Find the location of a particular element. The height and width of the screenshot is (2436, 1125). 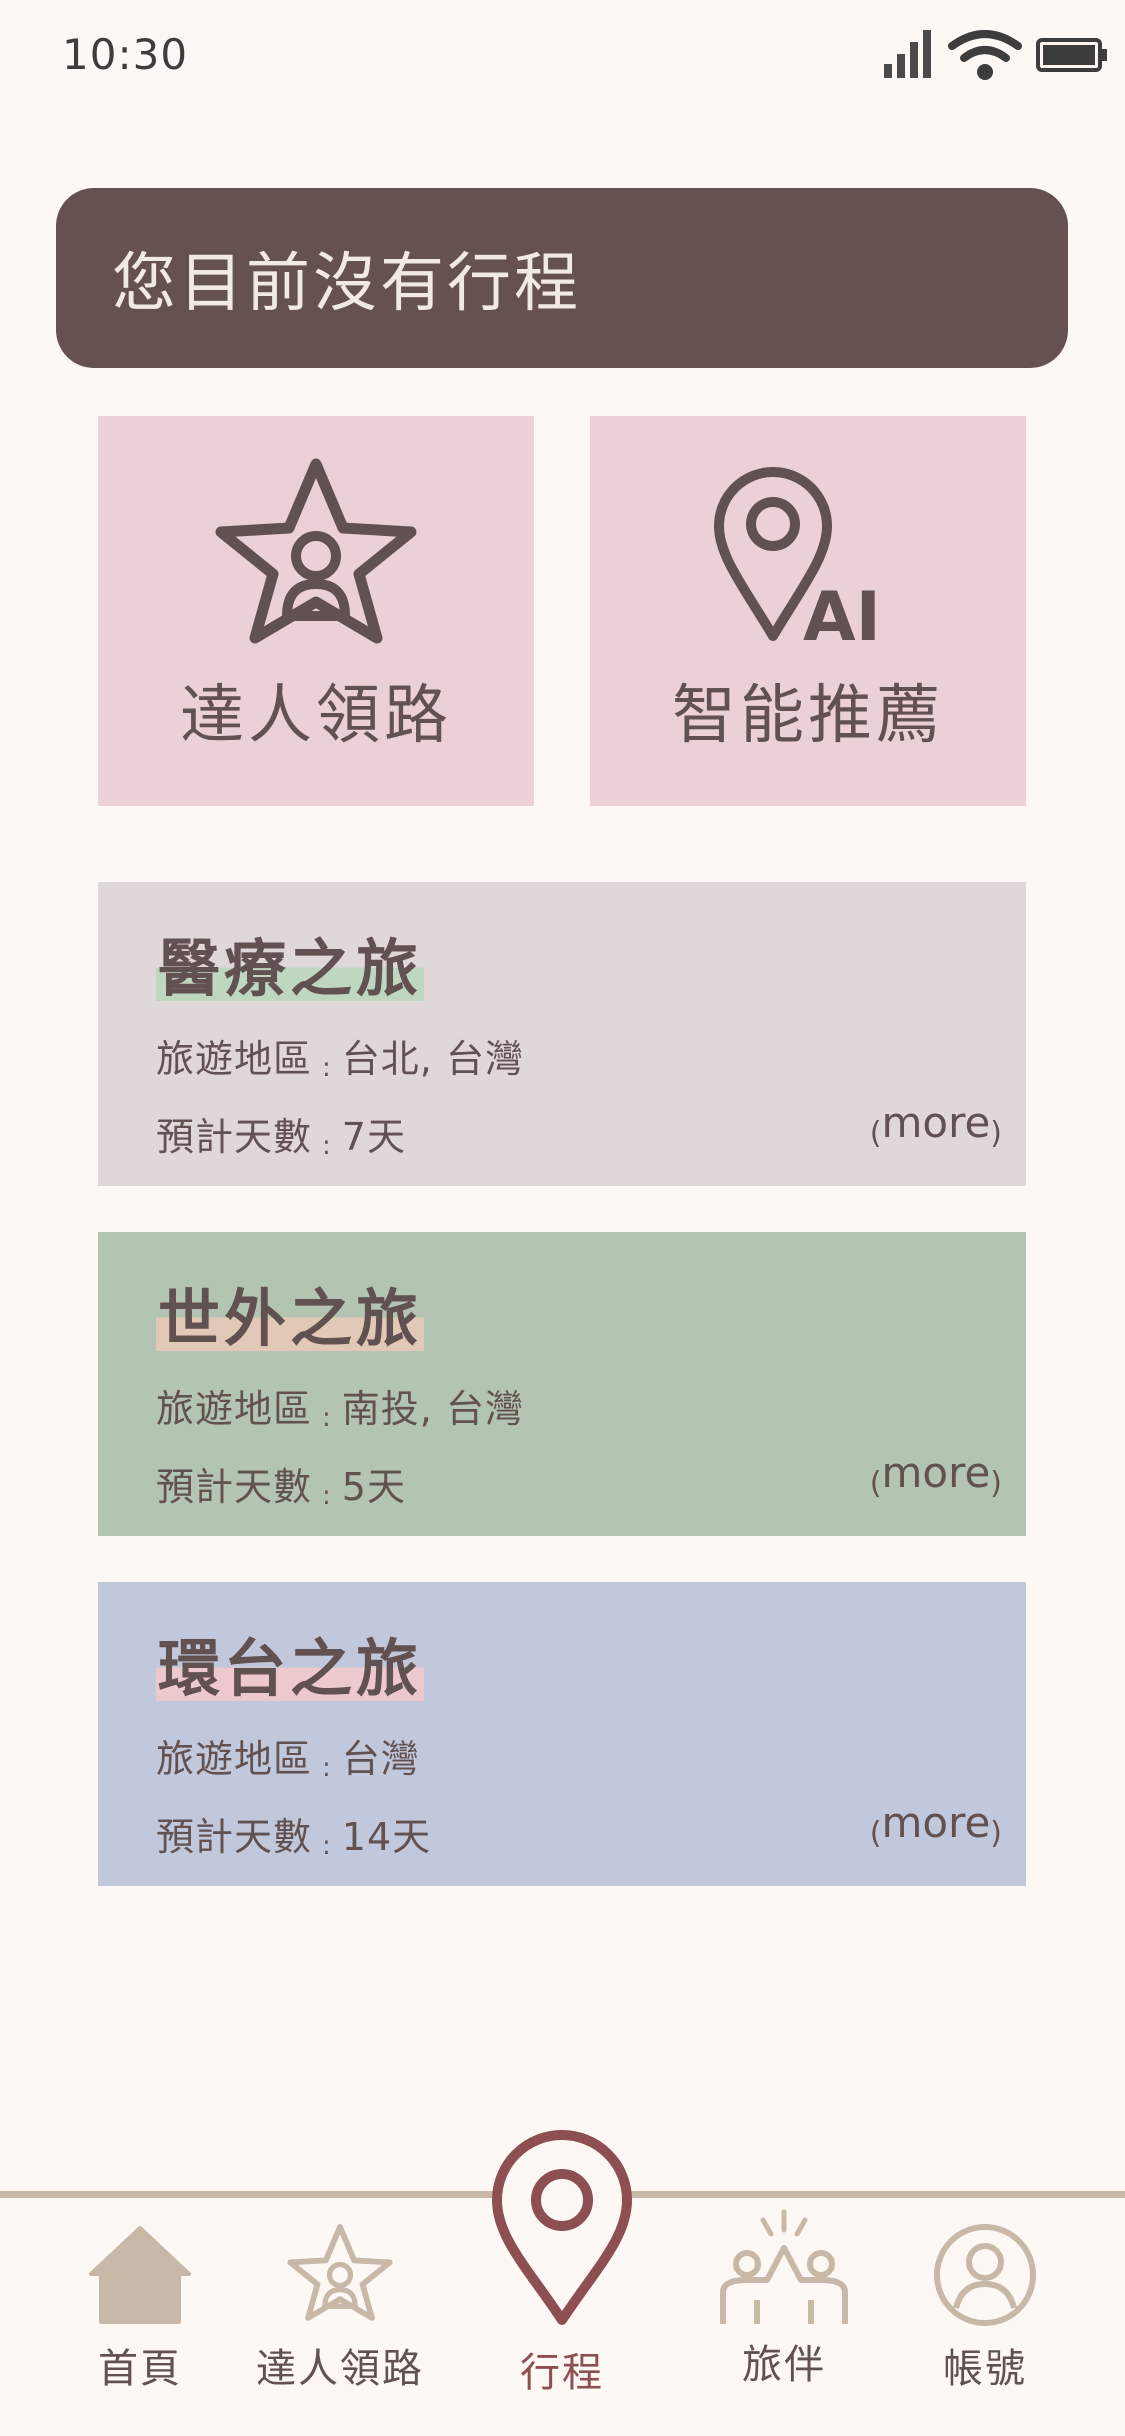

trip-region-value: 台北, 台灣 is located at coordinates (432, 1059).